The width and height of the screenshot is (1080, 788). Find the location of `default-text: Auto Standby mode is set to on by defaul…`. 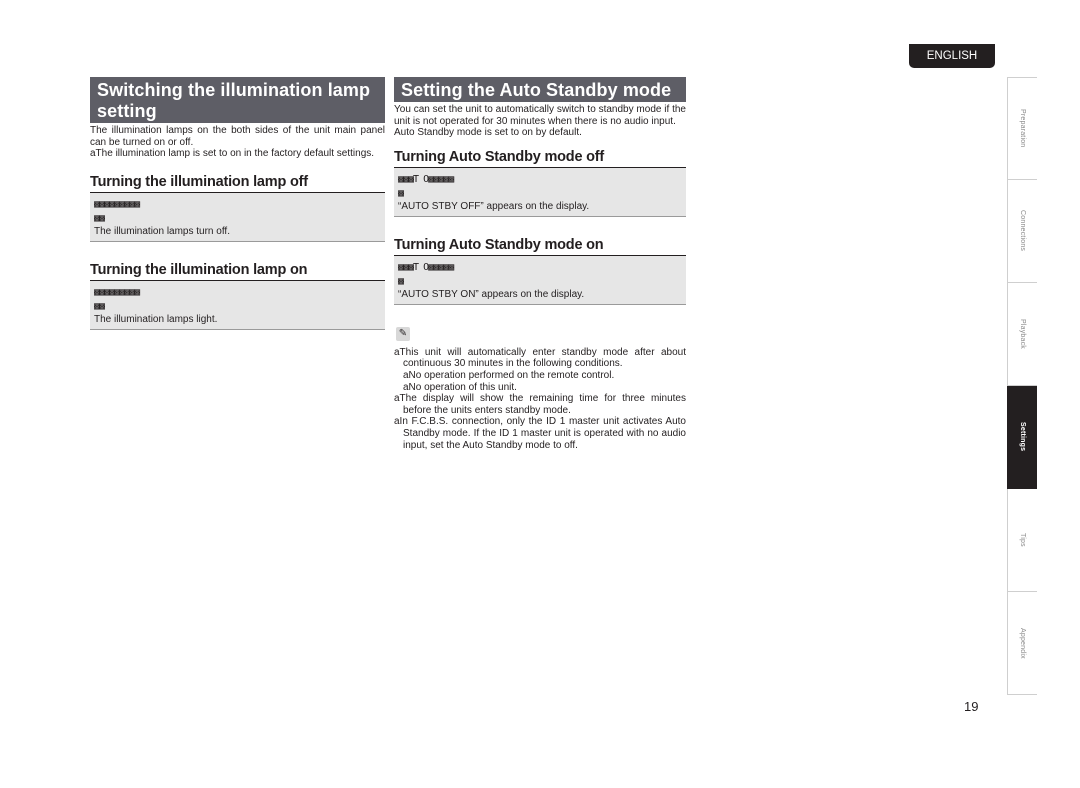

default-text: Auto Standby mode is set to on by defaul… is located at coordinates (488, 133).